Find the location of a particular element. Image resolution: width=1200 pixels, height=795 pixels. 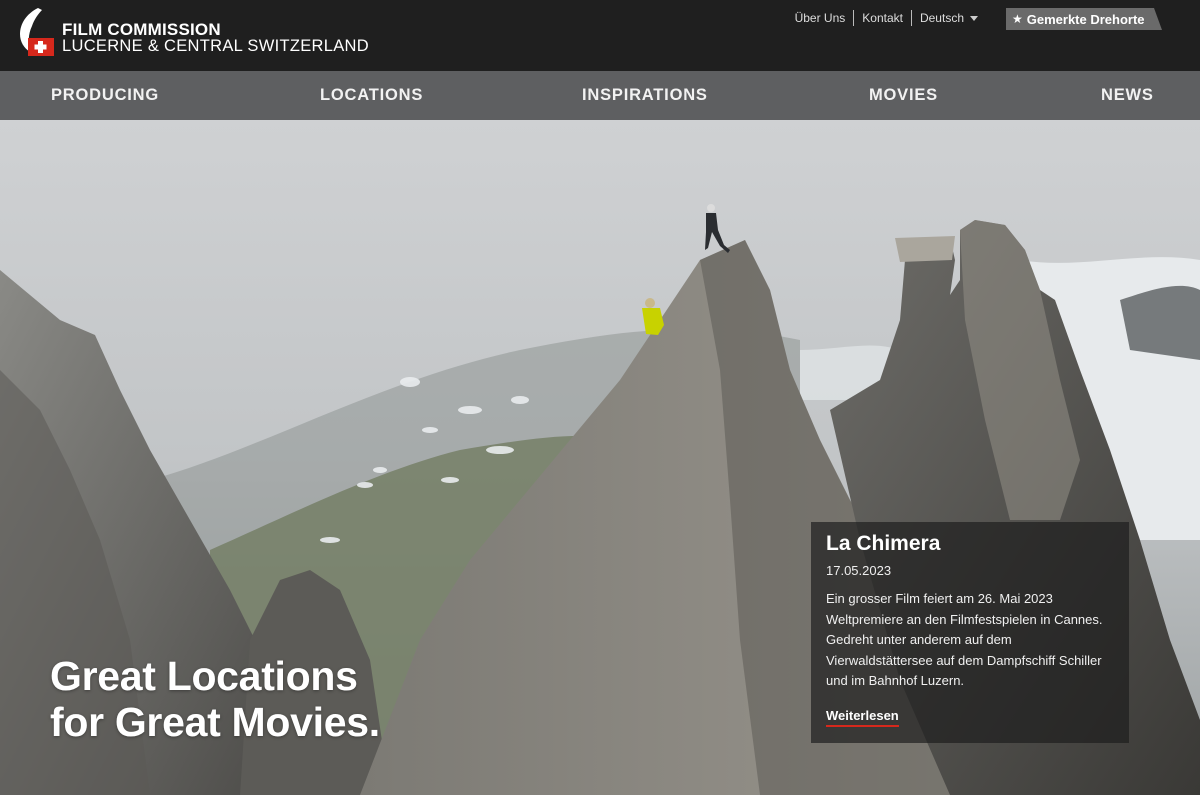

read-more-link: Weiterlesen is located at coordinates (862, 717).